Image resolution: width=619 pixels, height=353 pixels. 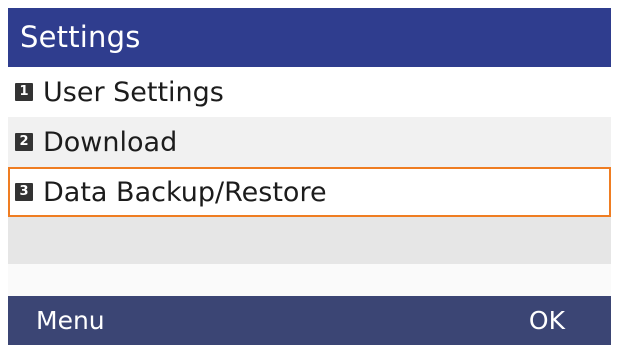 I want to click on menu-item-label: User Settings, so click(x=133, y=92).